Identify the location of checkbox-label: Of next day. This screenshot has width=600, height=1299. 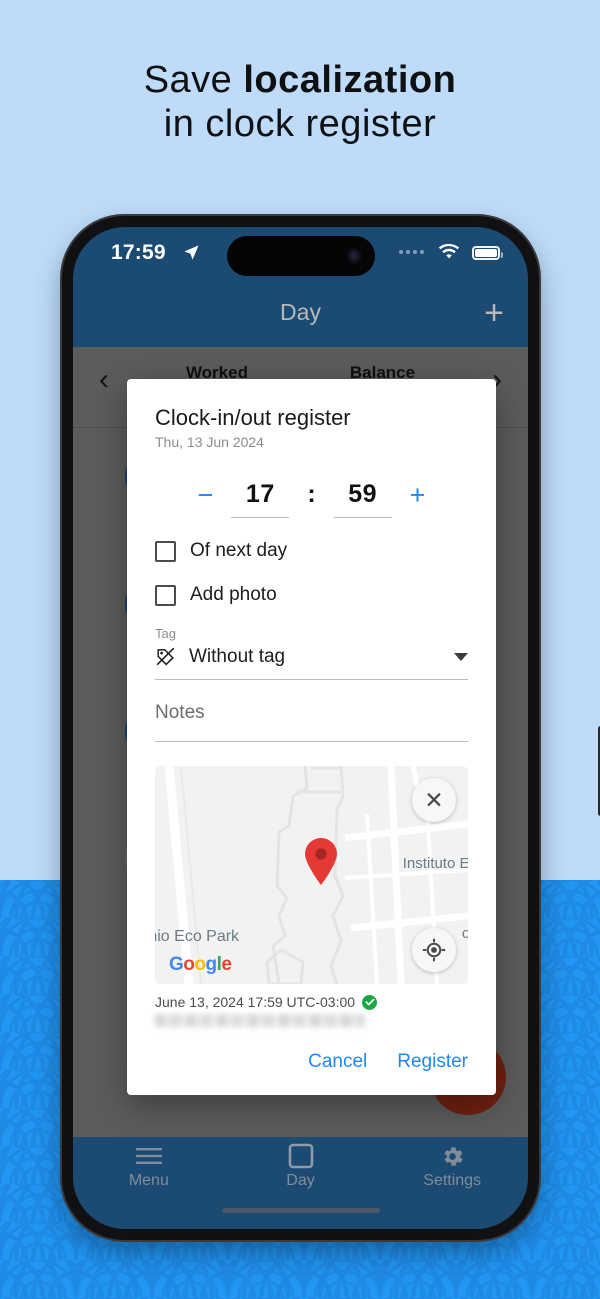
(239, 550).